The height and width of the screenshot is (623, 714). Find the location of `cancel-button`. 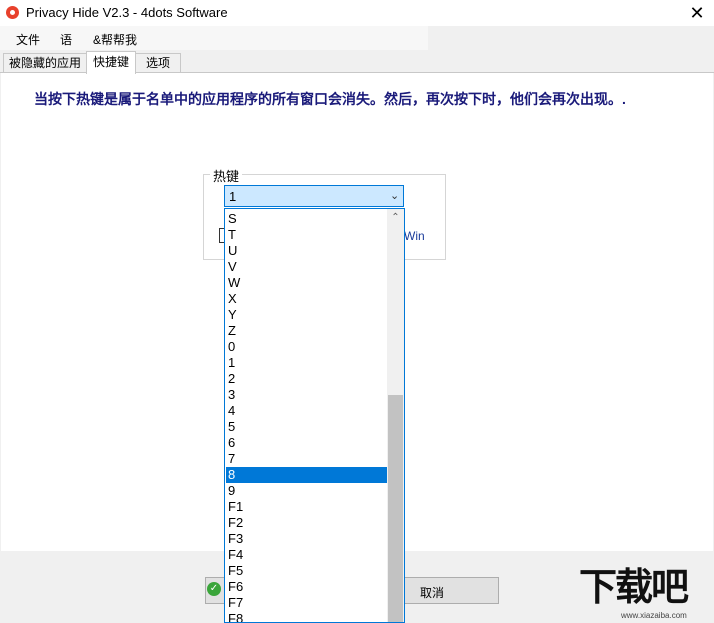

cancel-button is located at coordinates (451, 590).